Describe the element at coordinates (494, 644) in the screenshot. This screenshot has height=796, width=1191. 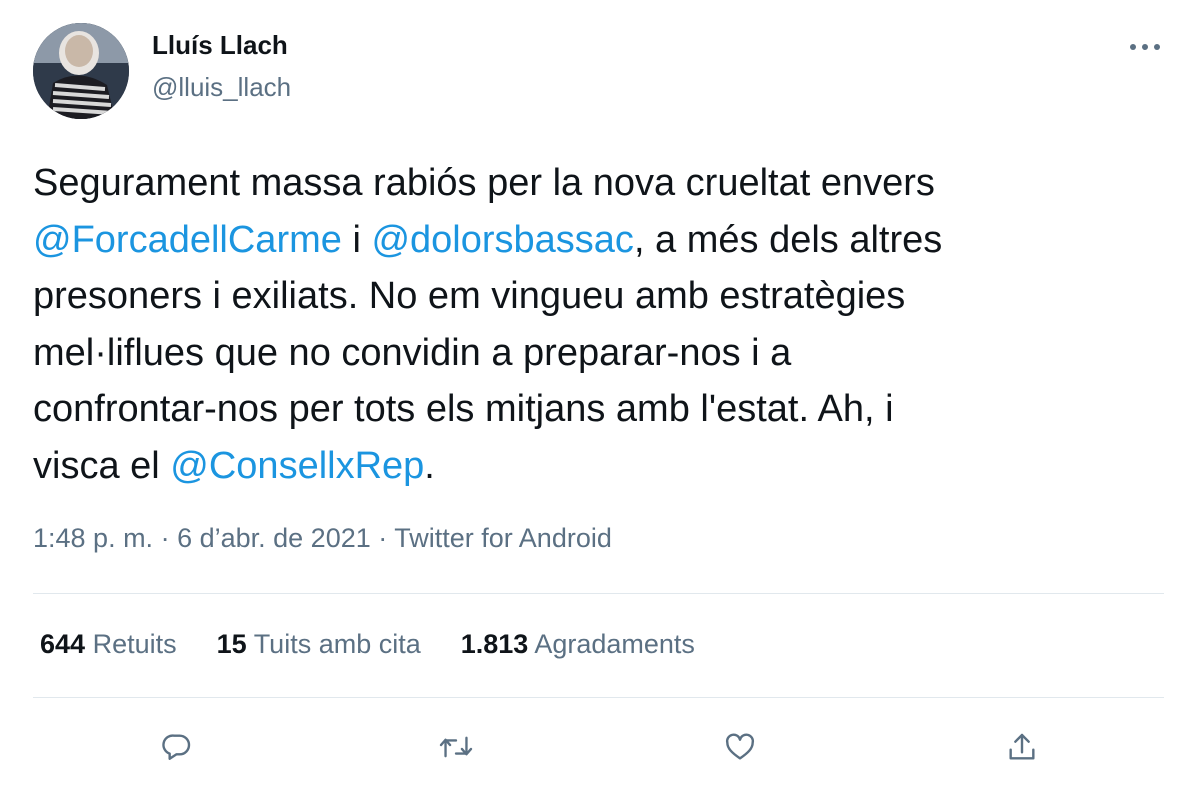
I see `likes-count: 1.813` at that location.